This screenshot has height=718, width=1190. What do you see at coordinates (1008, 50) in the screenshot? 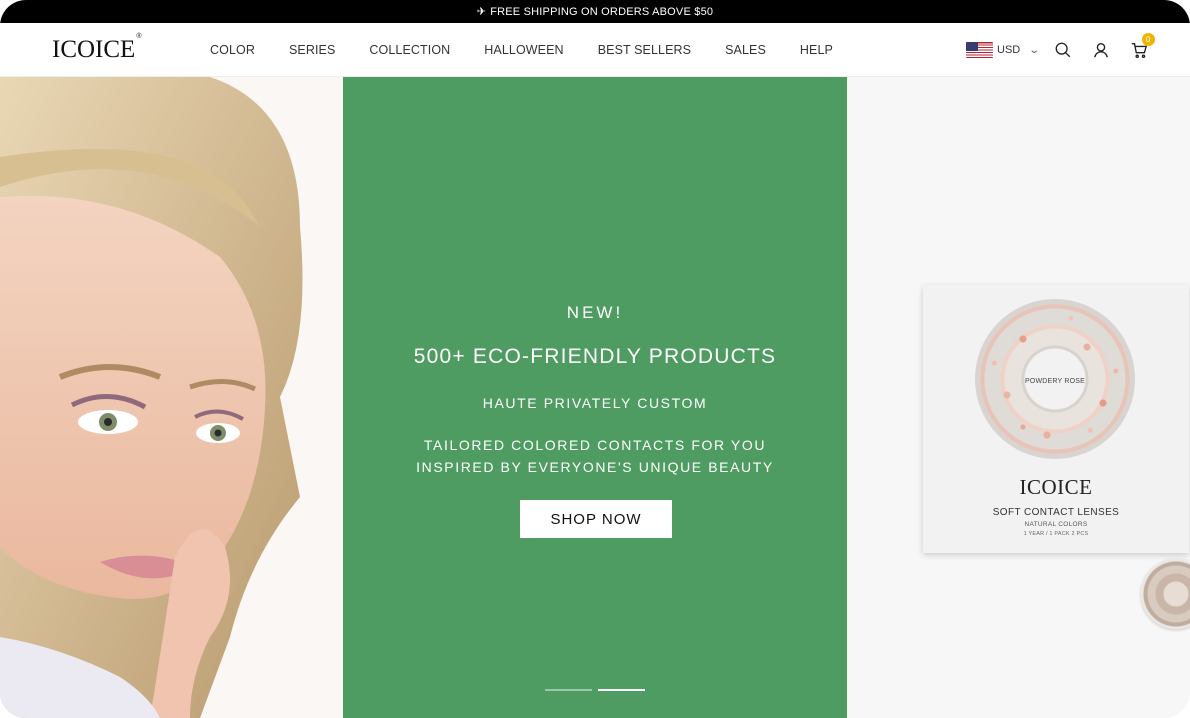
I see `currency-selector: USD` at bounding box center [1008, 50].